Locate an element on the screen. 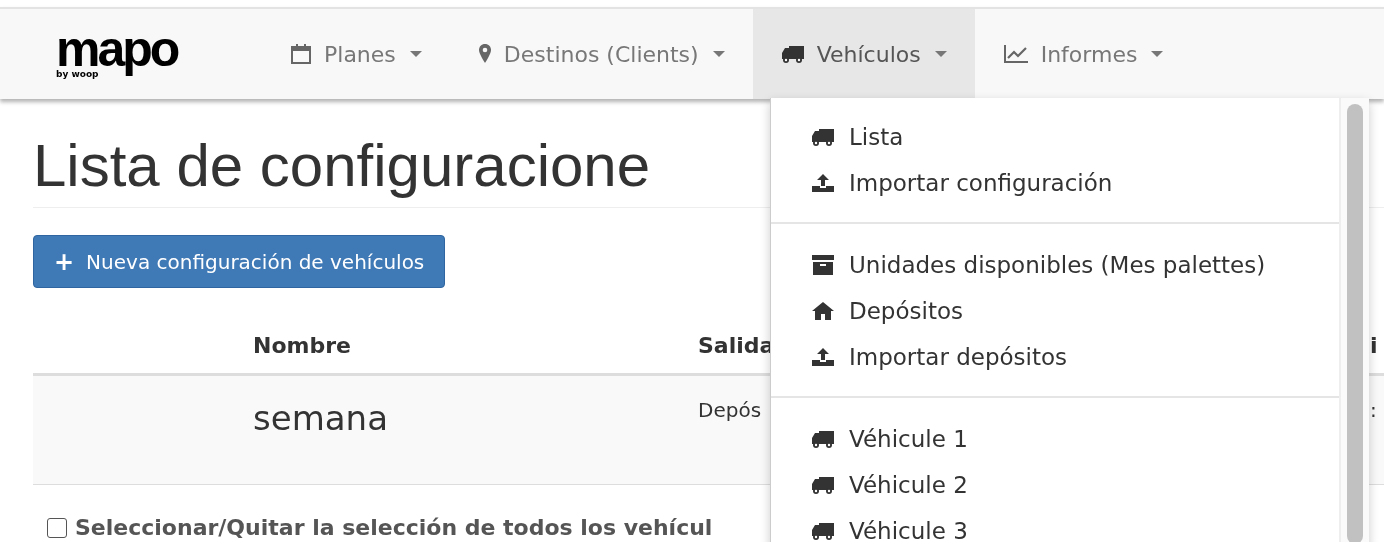 This screenshot has width=1384, height=542. menu-item: Véhicule 1 is located at coordinates (1055, 439).